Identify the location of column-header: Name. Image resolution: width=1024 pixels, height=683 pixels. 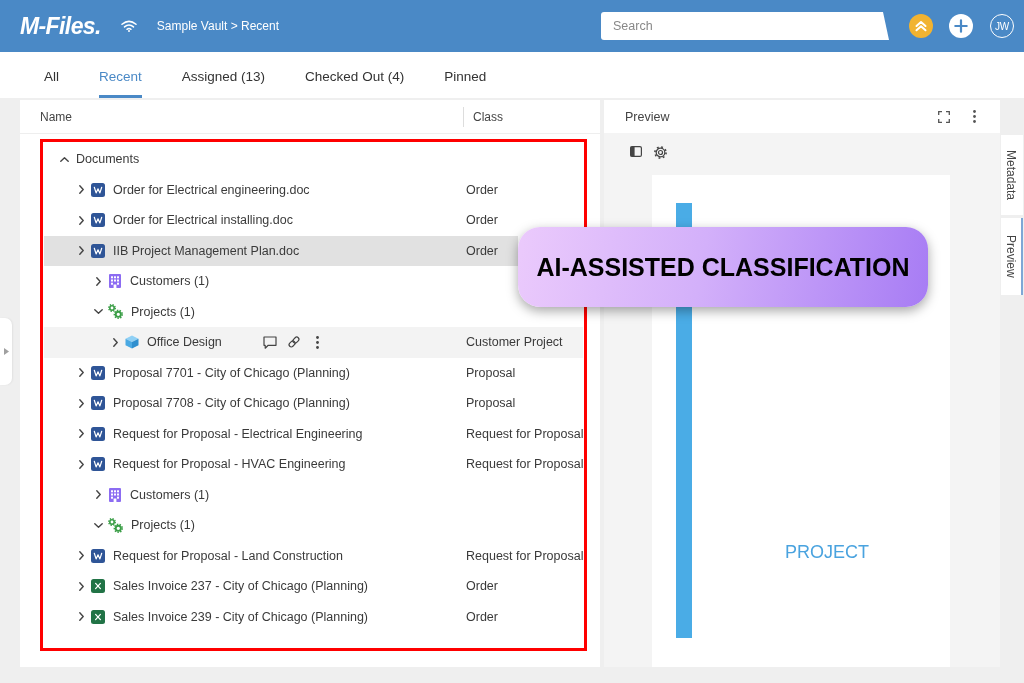
(56, 116).